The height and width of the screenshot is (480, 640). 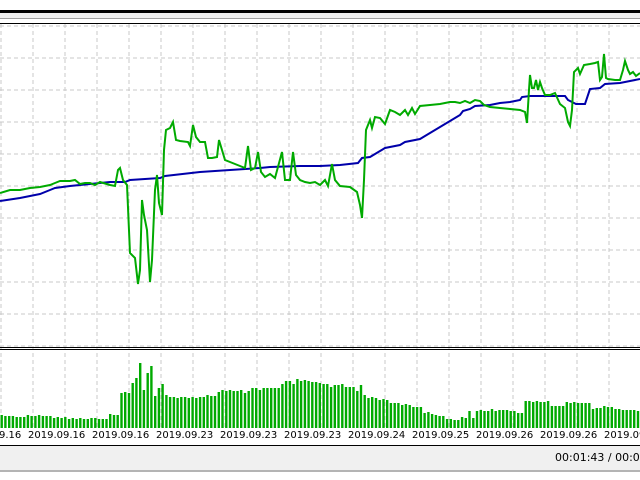 What do you see at coordinates (622, 435) in the screenshot?
I see `time-axis-label: 2019.09` at bounding box center [622, 435].